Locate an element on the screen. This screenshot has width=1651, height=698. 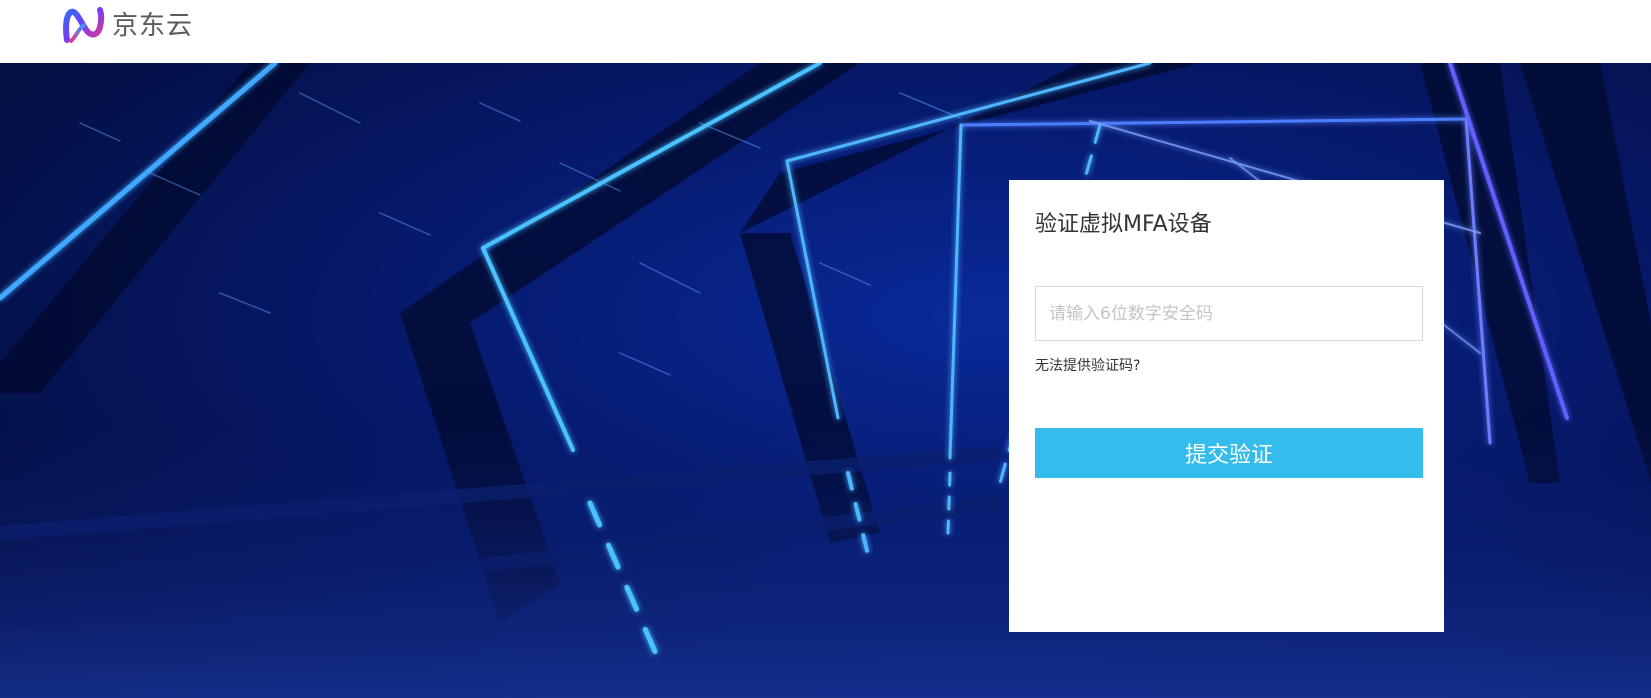
panel-title: 验证虚拟MFA设备 is located at coordinates (1123, 224).